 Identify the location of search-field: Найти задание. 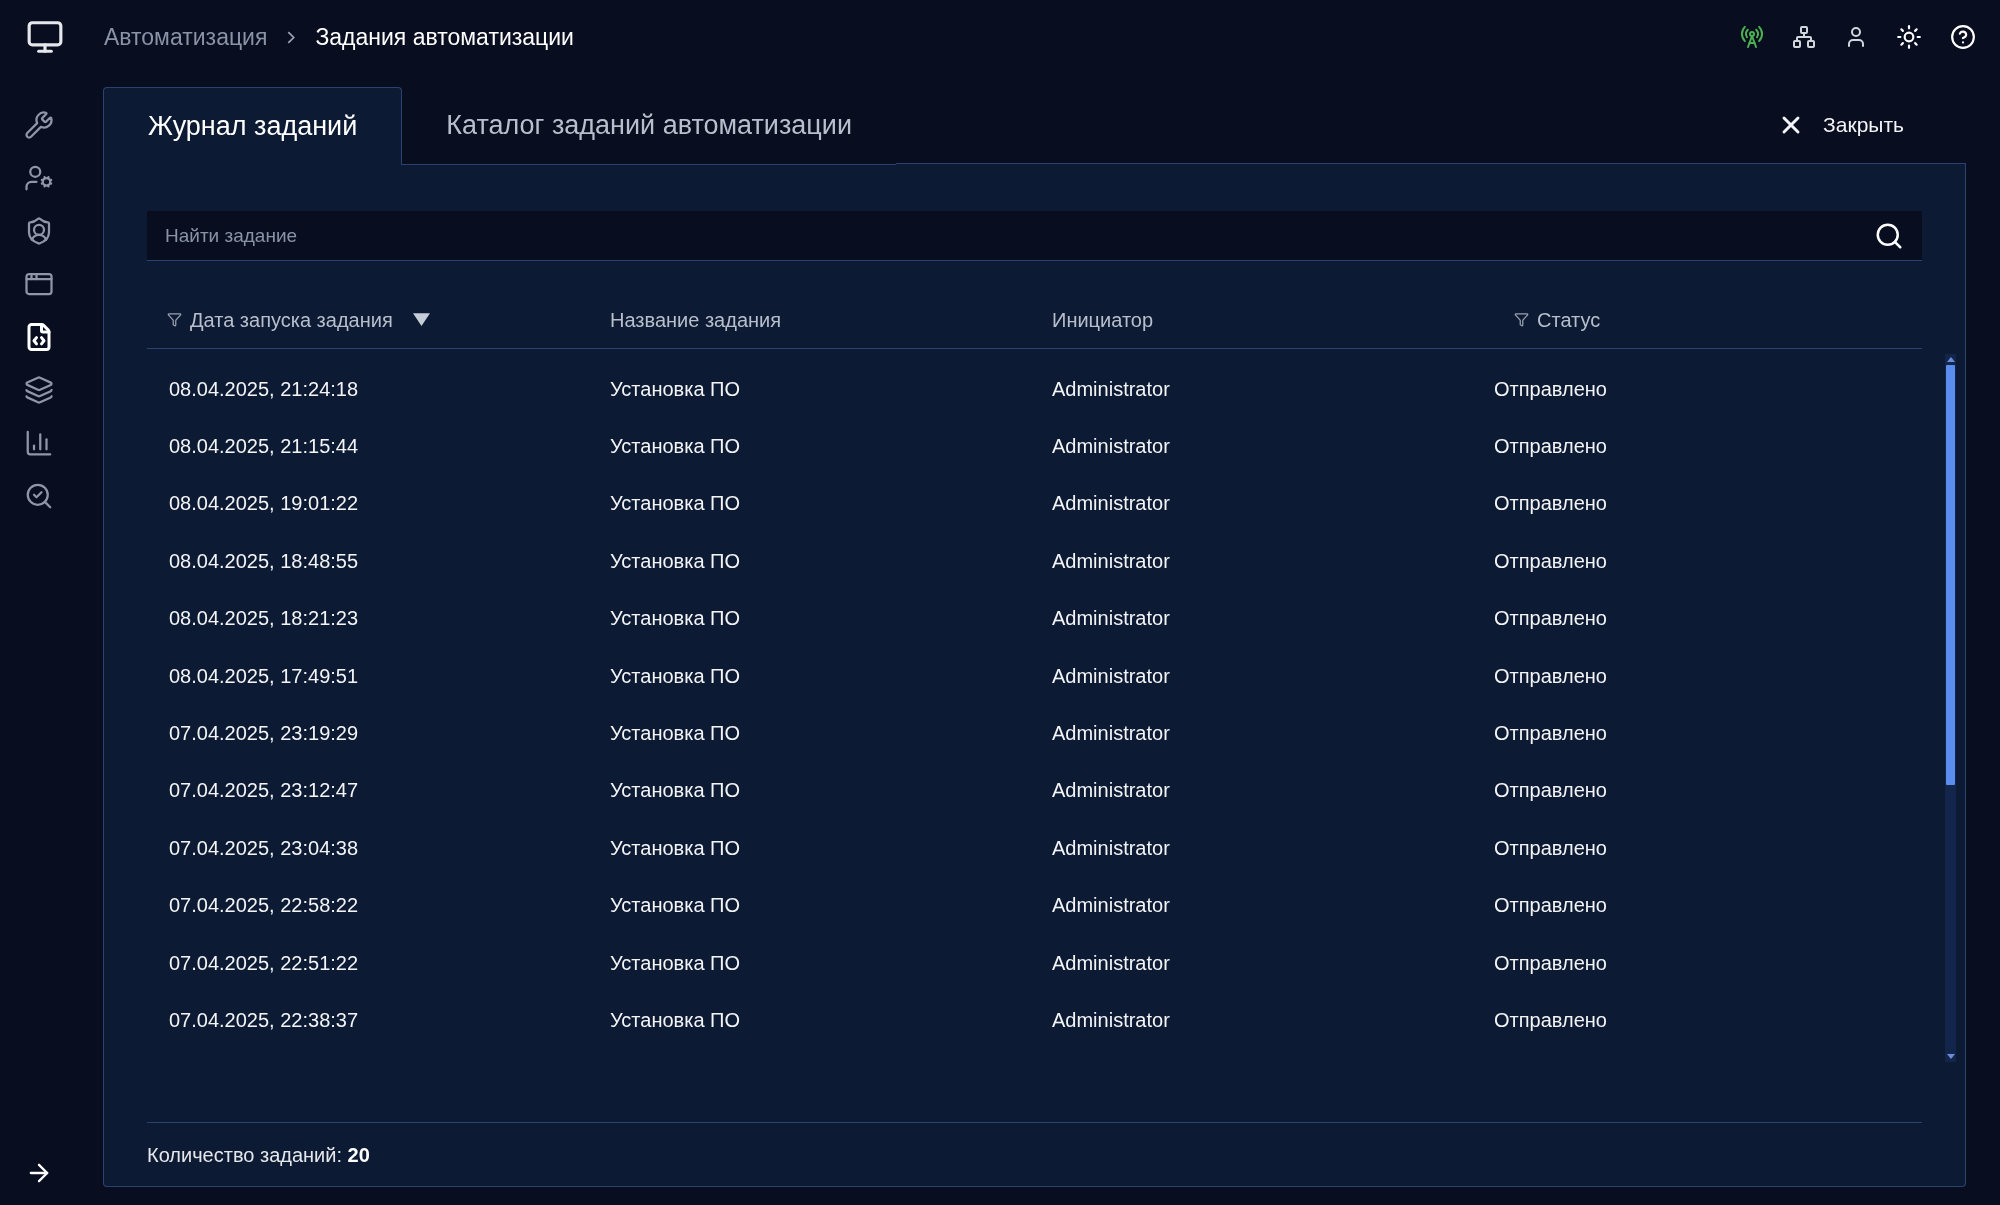
(1034, 236).